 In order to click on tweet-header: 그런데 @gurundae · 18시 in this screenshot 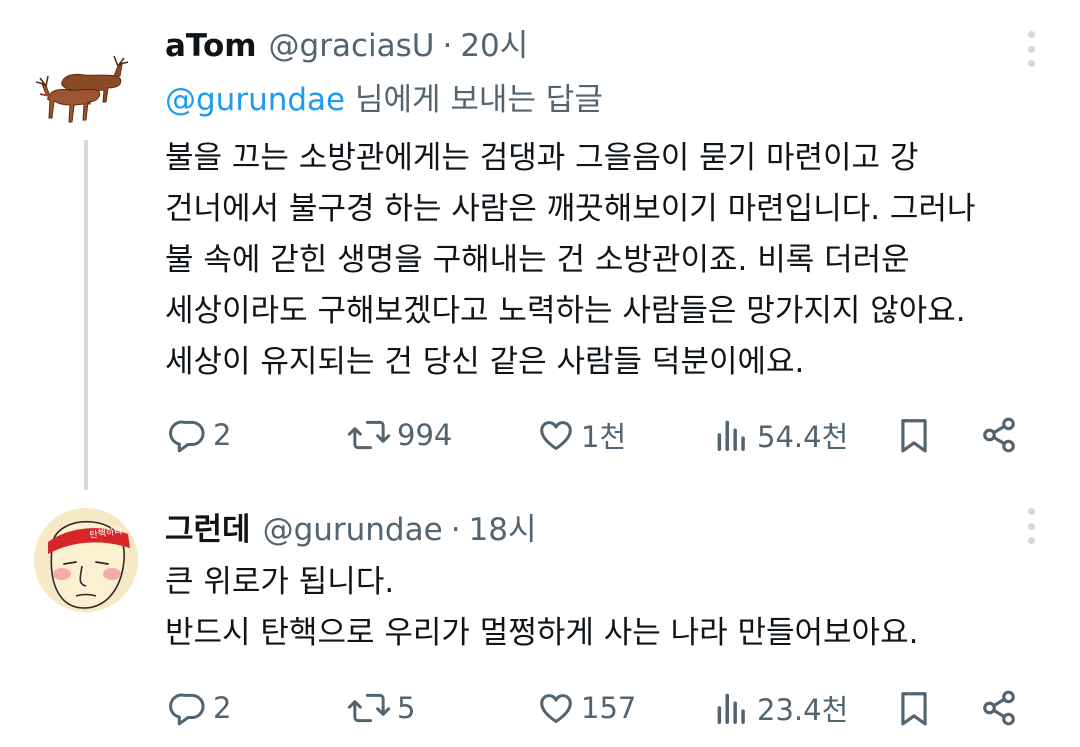, I will do `click(351, 530)`.